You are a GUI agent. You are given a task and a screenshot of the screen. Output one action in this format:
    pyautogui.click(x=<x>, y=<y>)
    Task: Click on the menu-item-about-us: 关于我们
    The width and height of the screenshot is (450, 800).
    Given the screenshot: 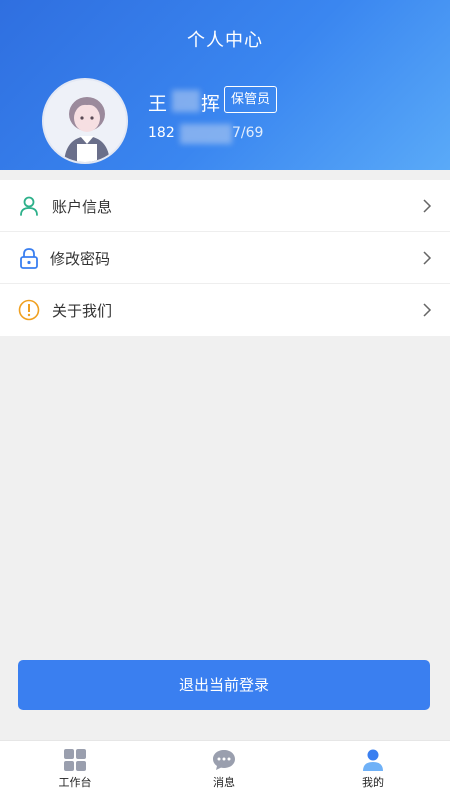 What is the action you would take?
    pyautogui.click(x=225, y=310)
    